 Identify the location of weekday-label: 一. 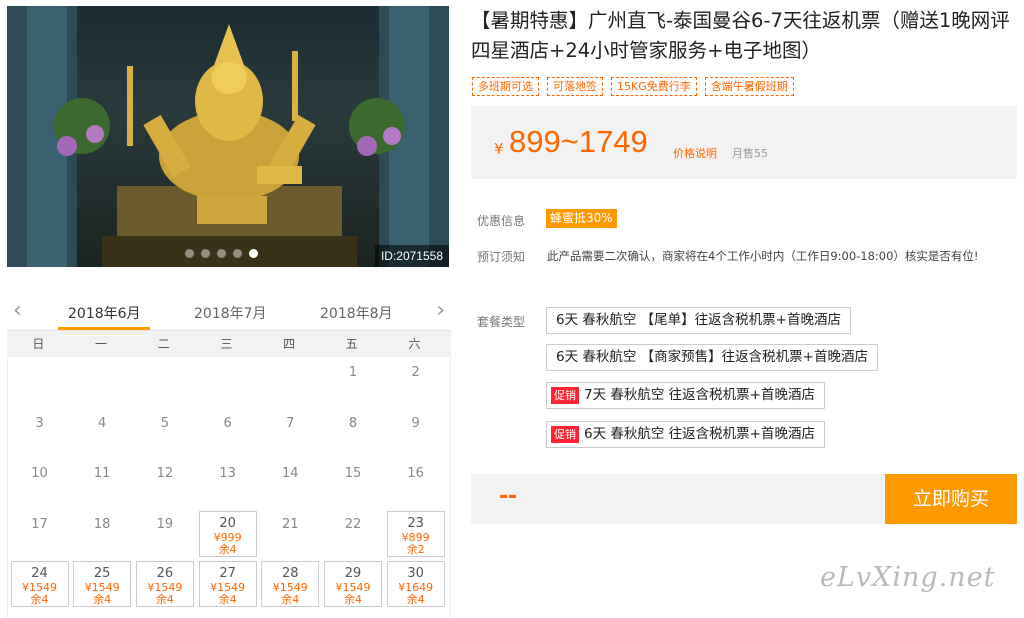
(101, 344).